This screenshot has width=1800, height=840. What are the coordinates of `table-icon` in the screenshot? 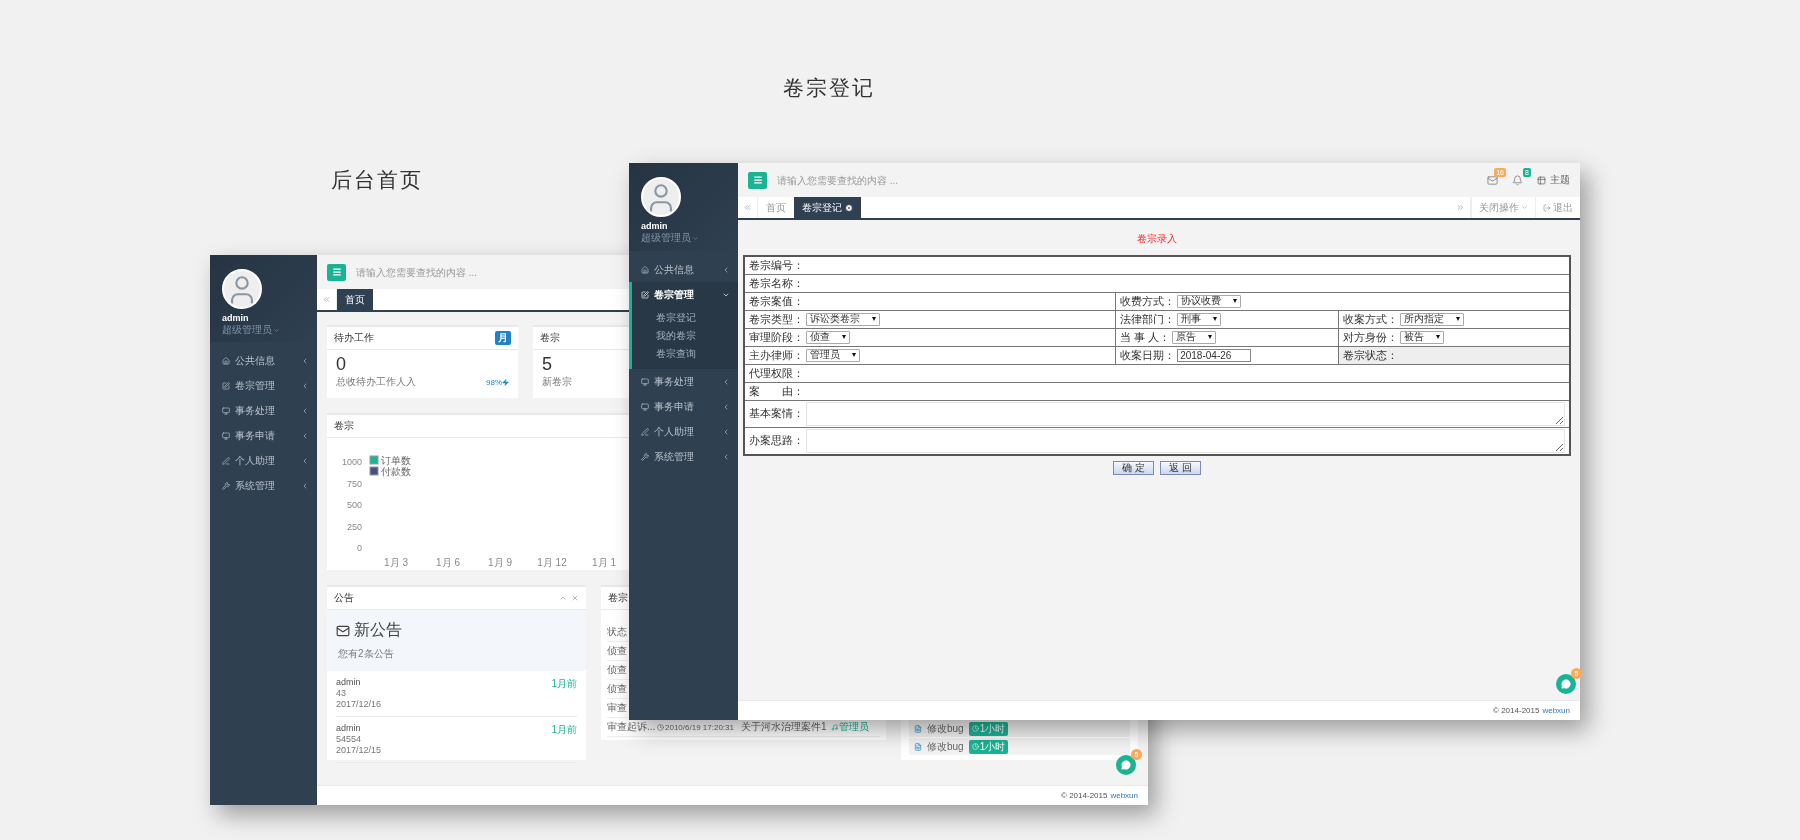 It's located at (1541, 180).